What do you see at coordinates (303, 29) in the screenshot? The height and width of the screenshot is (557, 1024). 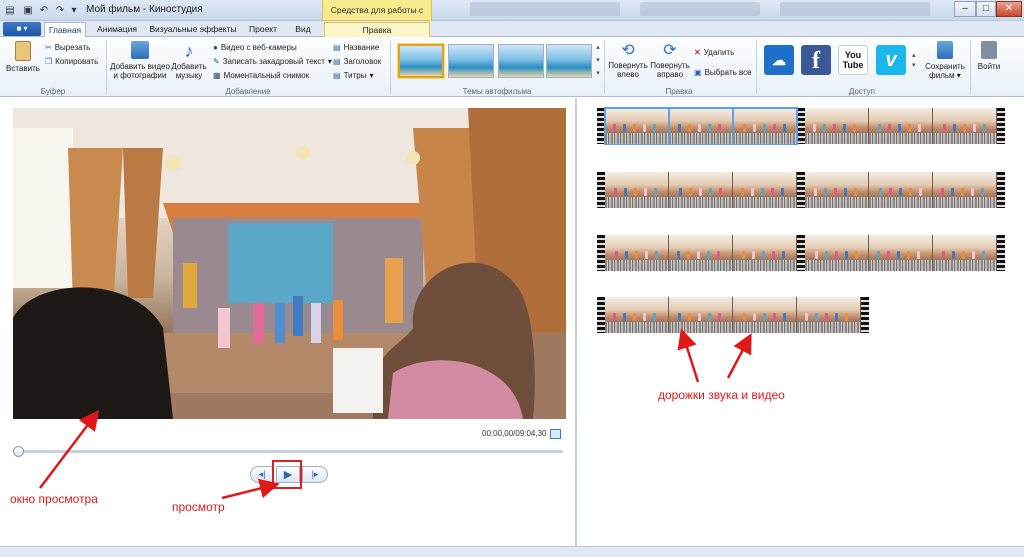 I see `tab-view: Вид` at bounding box center [303, 29].